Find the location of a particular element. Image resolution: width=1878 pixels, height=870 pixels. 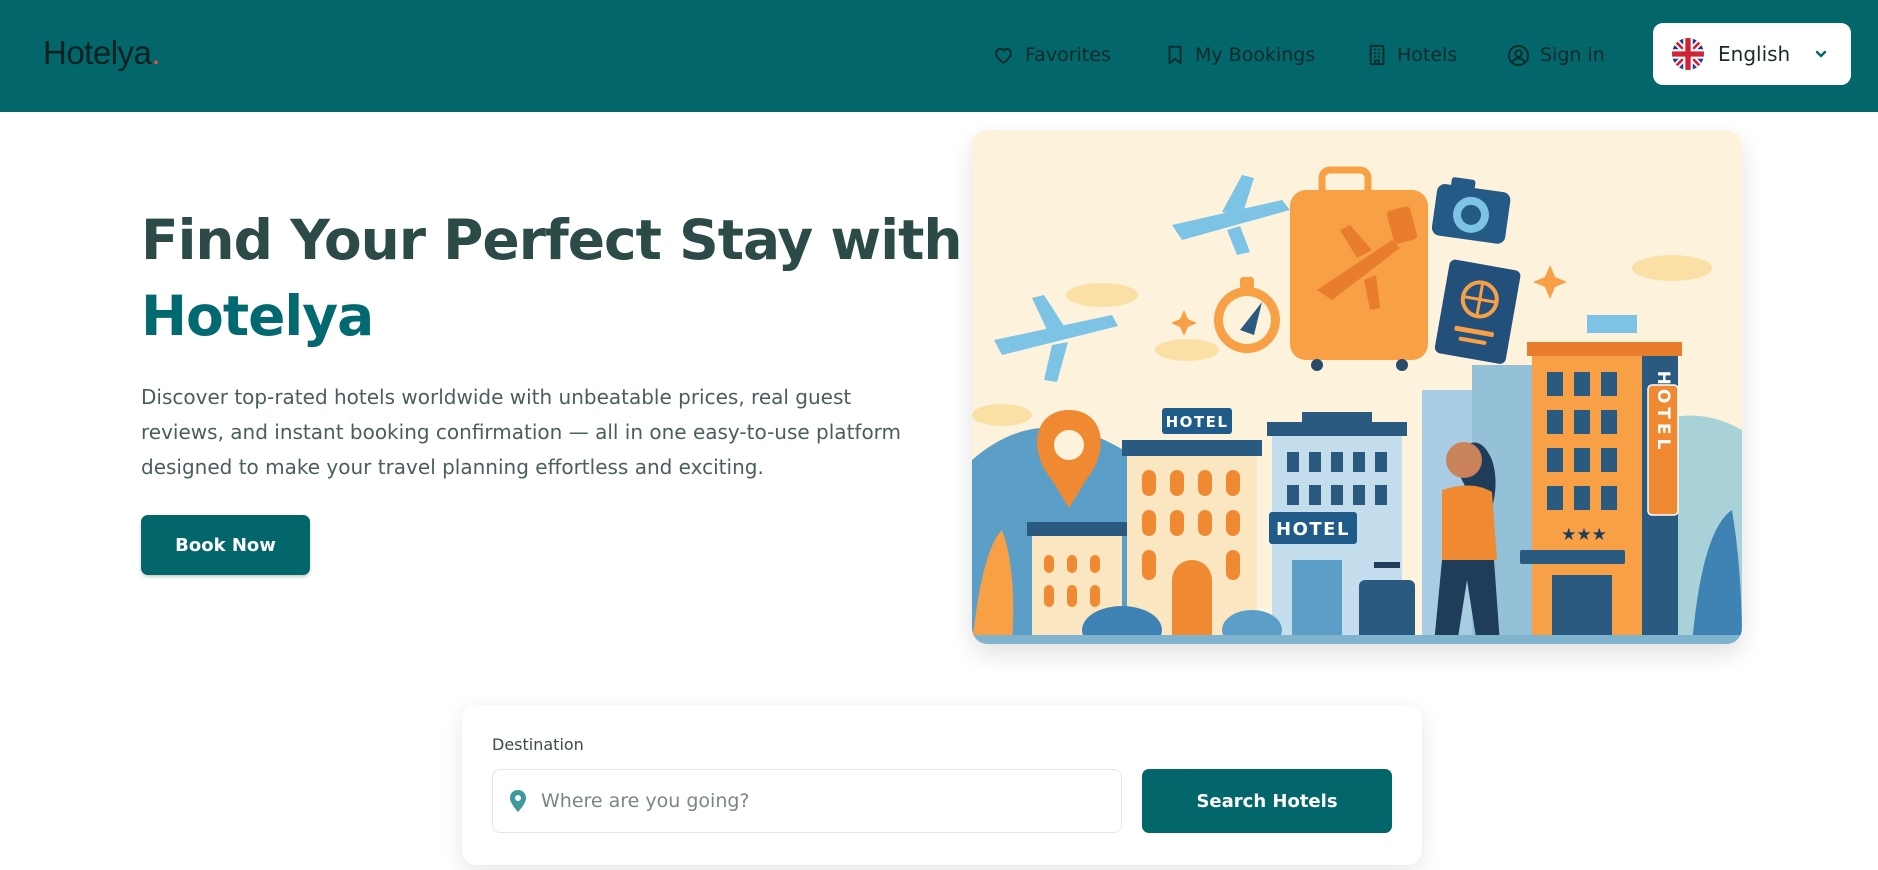

nav-favorites: Favorites is located at coordinates (1051, 55).